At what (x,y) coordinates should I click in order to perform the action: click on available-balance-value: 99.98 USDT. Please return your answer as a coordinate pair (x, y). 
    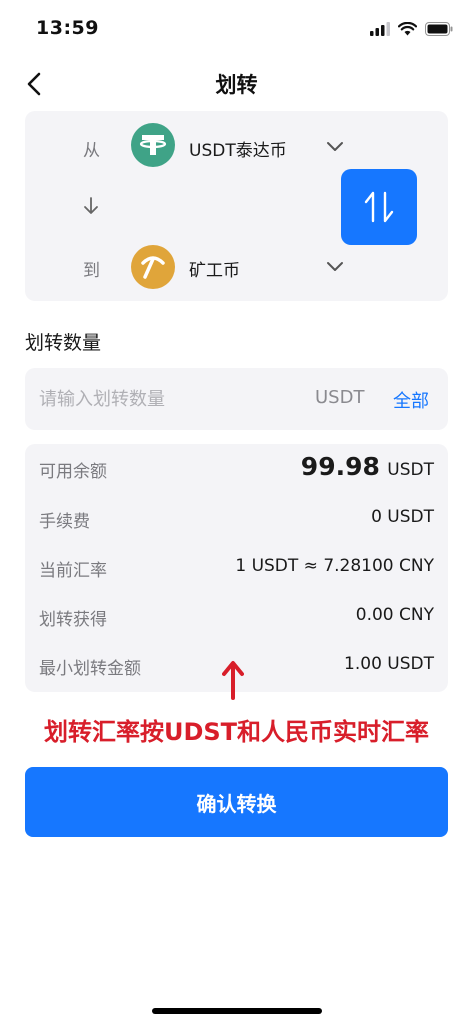
    Looking at the image, I should click on (367, 466).